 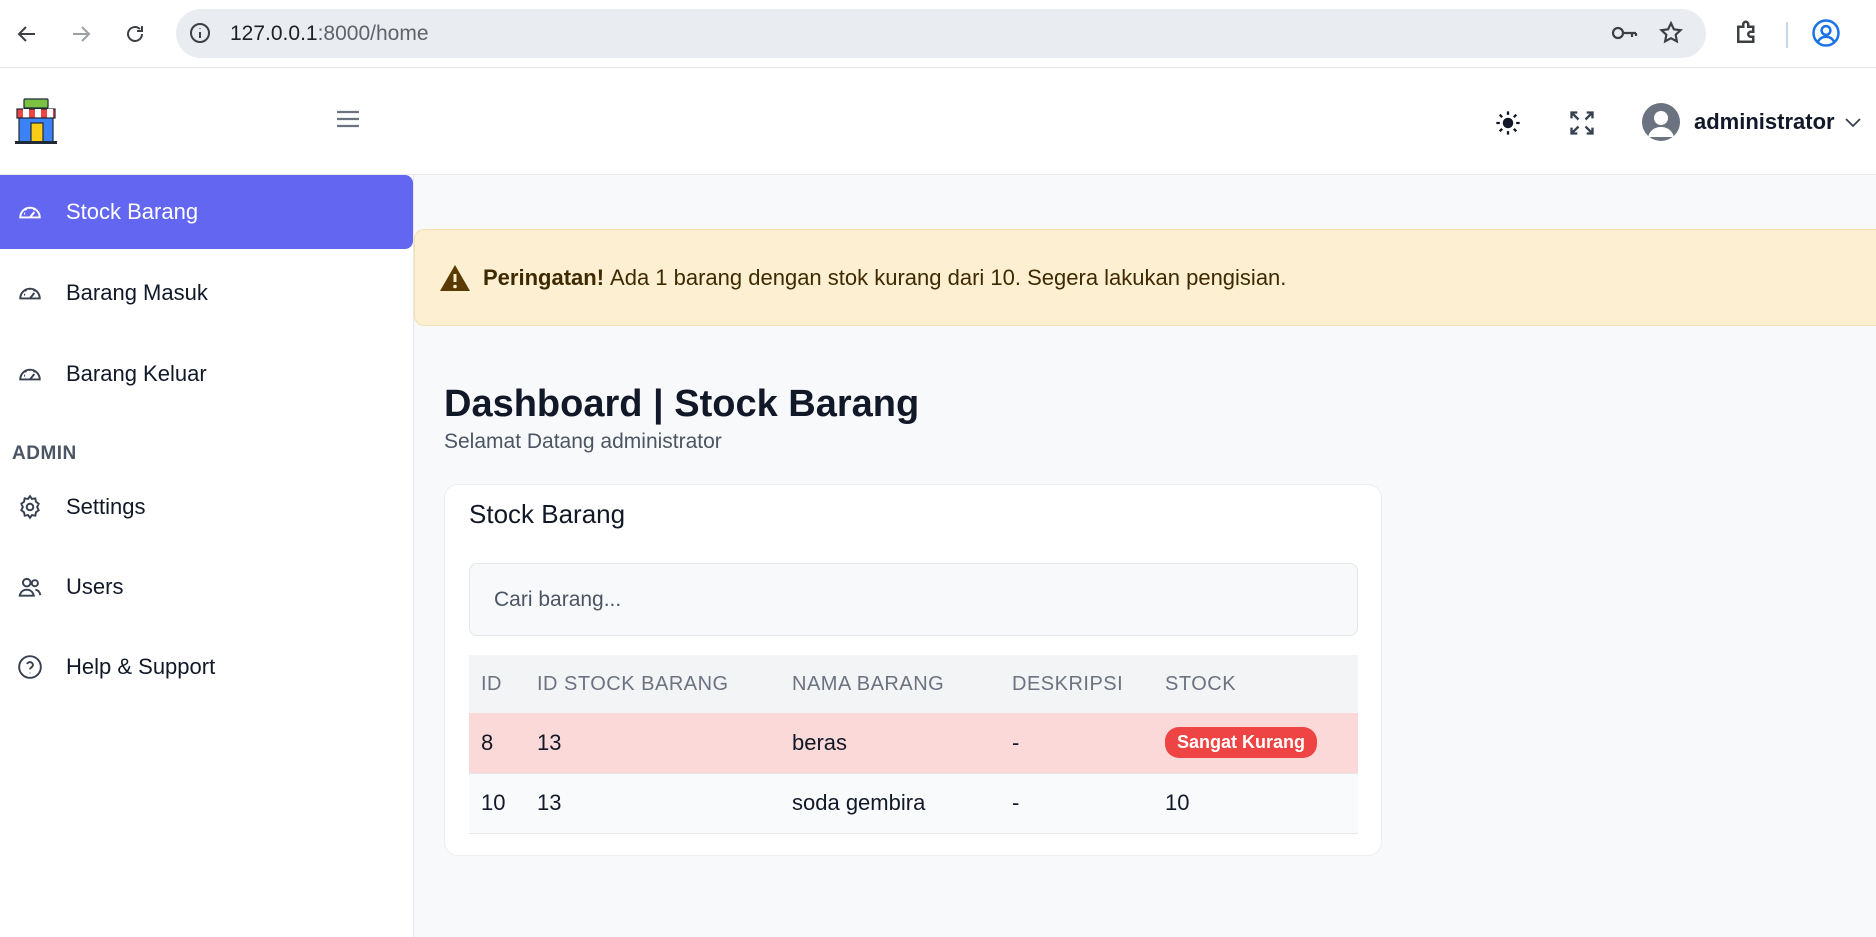 What do you see at coordinates (81, 34) in the screenshot?
I see `forward-icon` at bounding box center [81, 34].